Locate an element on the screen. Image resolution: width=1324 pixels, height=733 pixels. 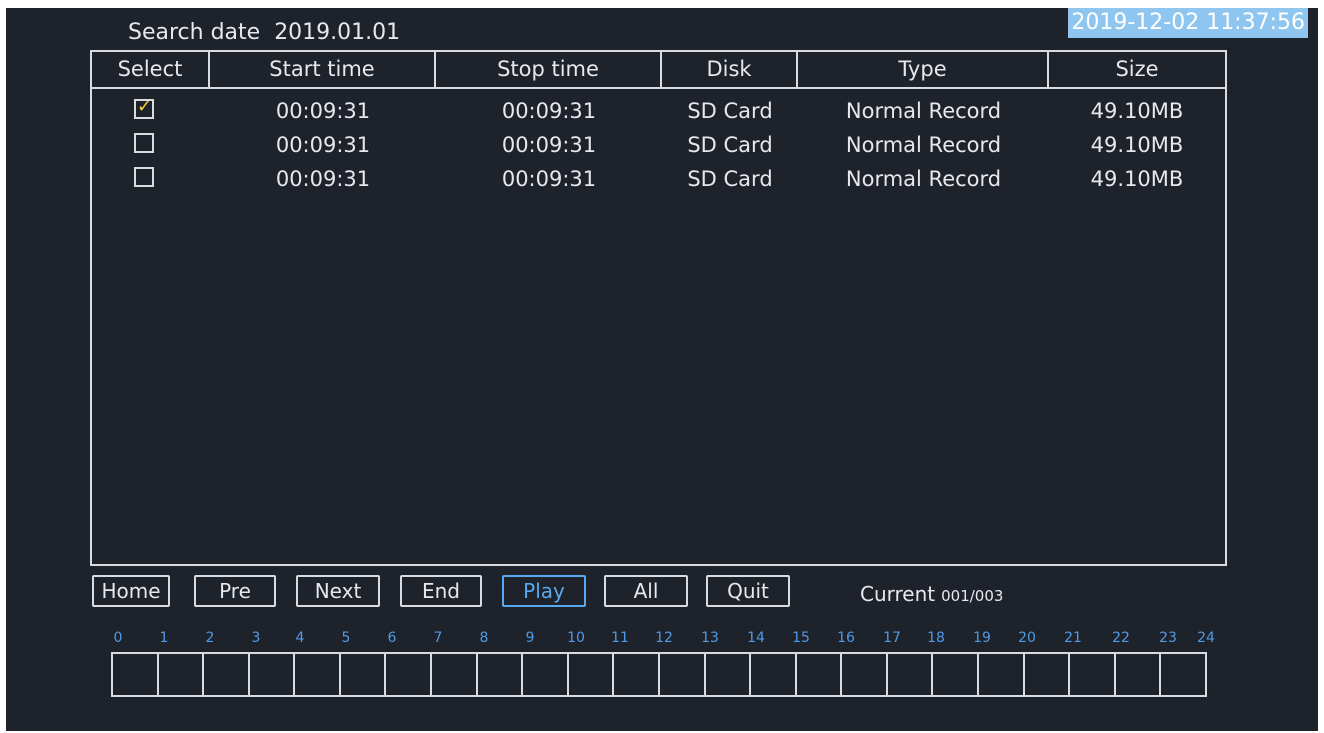
hour-label: 20 is located at coordinates (1027, 638).